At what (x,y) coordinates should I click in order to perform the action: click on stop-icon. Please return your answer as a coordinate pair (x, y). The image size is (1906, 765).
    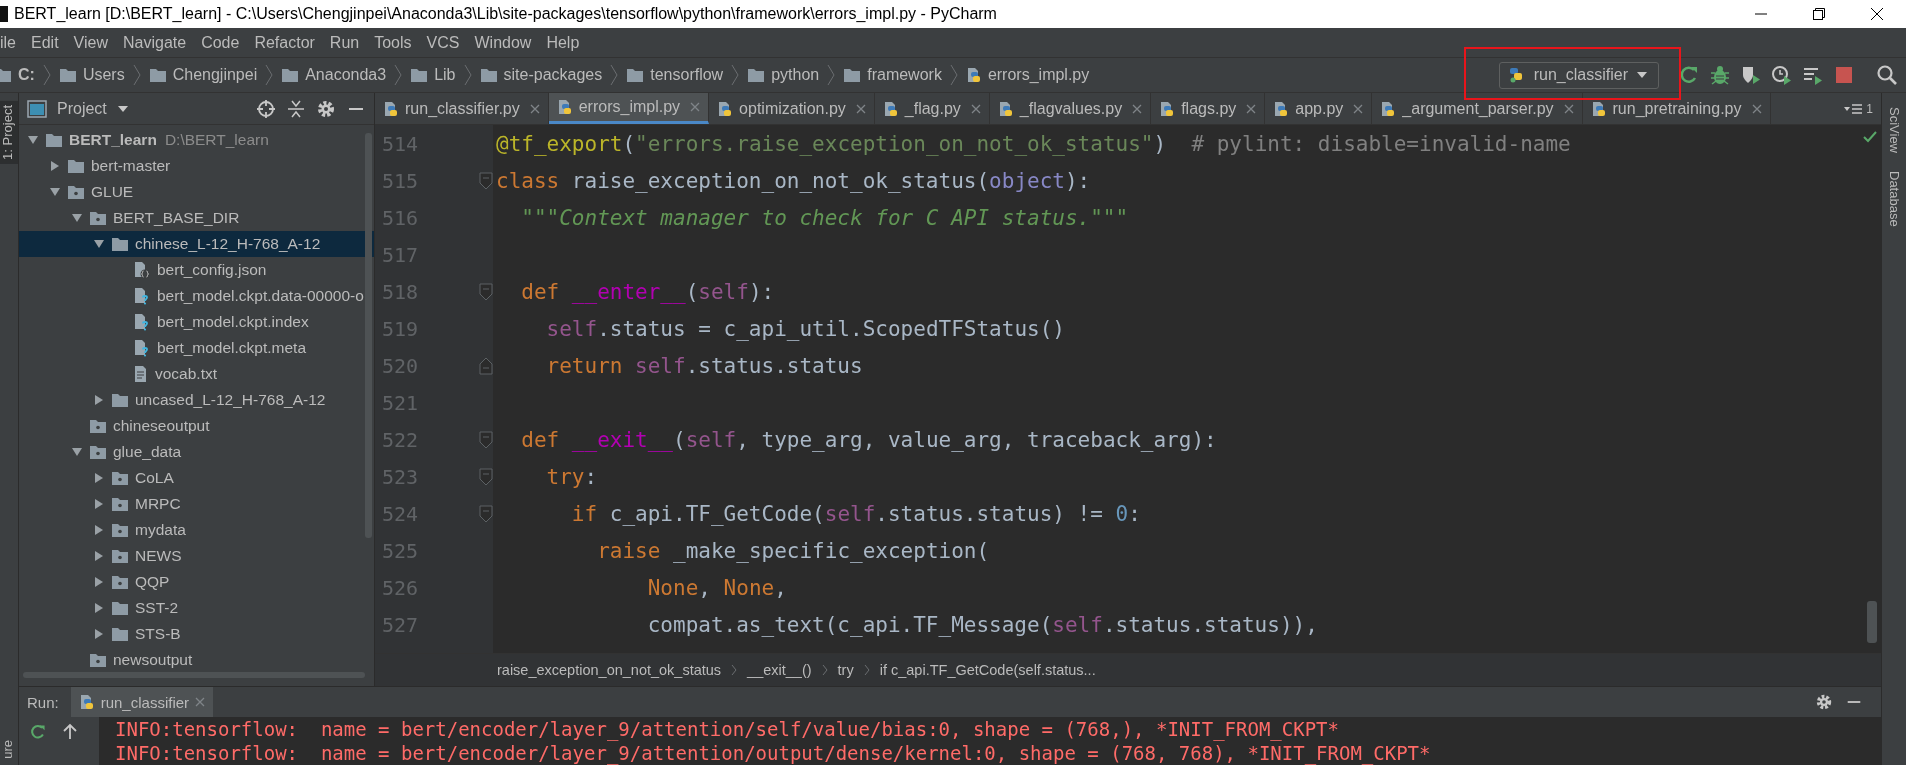
    Looking at the image, I should click on (1844, 75).